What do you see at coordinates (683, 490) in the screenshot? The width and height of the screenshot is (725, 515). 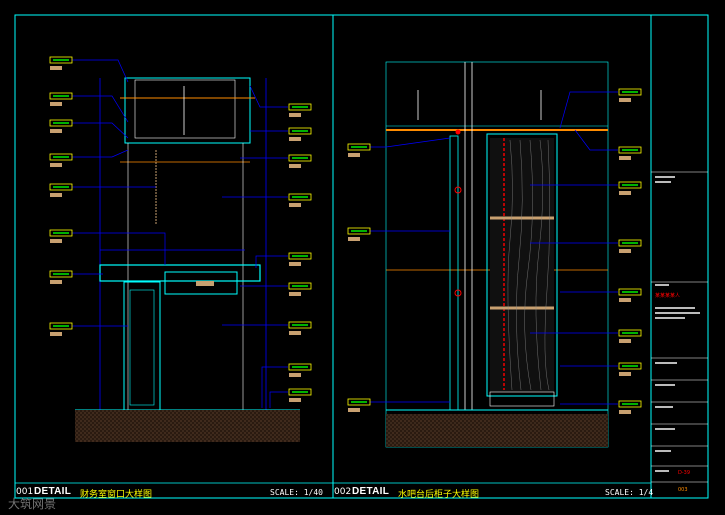 I see `title-block-sheet-code: 003` at bounding box center [683, 490].